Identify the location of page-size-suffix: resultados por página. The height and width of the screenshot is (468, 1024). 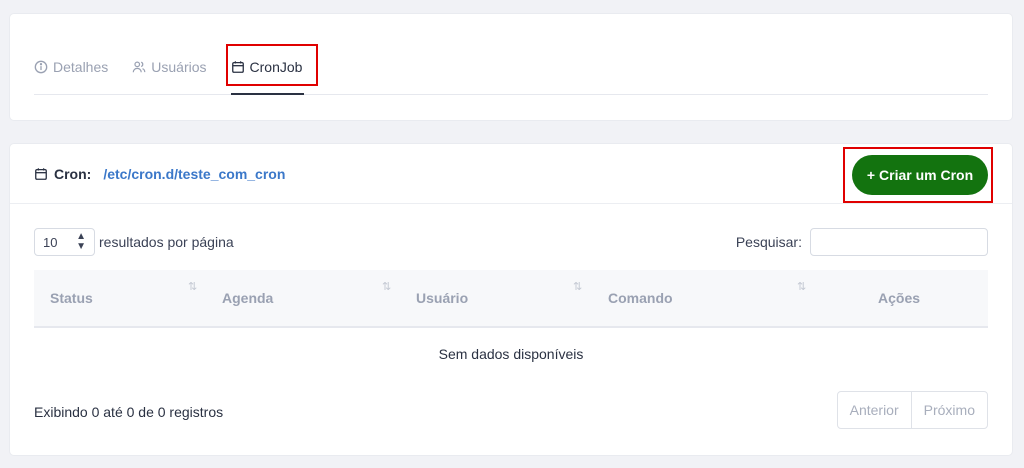
(166, 242).